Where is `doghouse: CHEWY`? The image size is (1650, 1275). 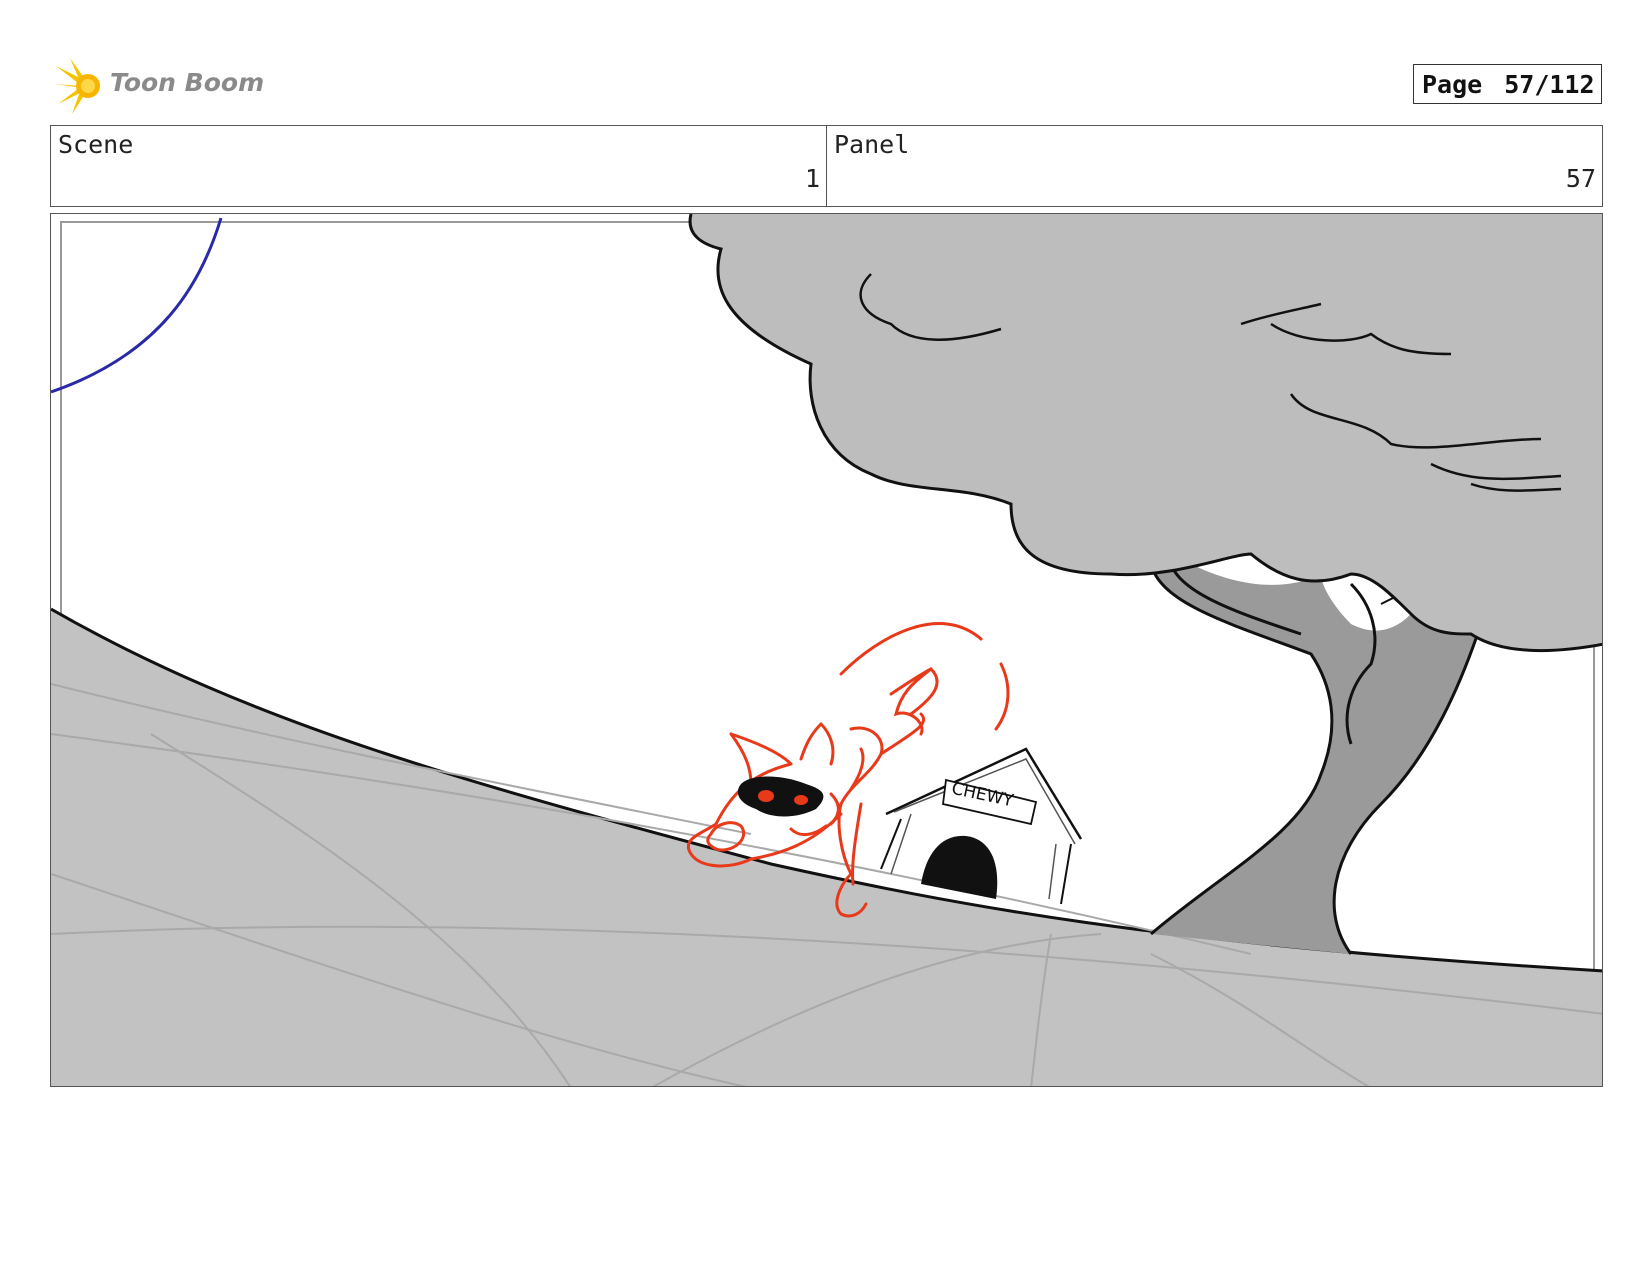 doghouse: CHEWY is located at coordinates (981, 826).